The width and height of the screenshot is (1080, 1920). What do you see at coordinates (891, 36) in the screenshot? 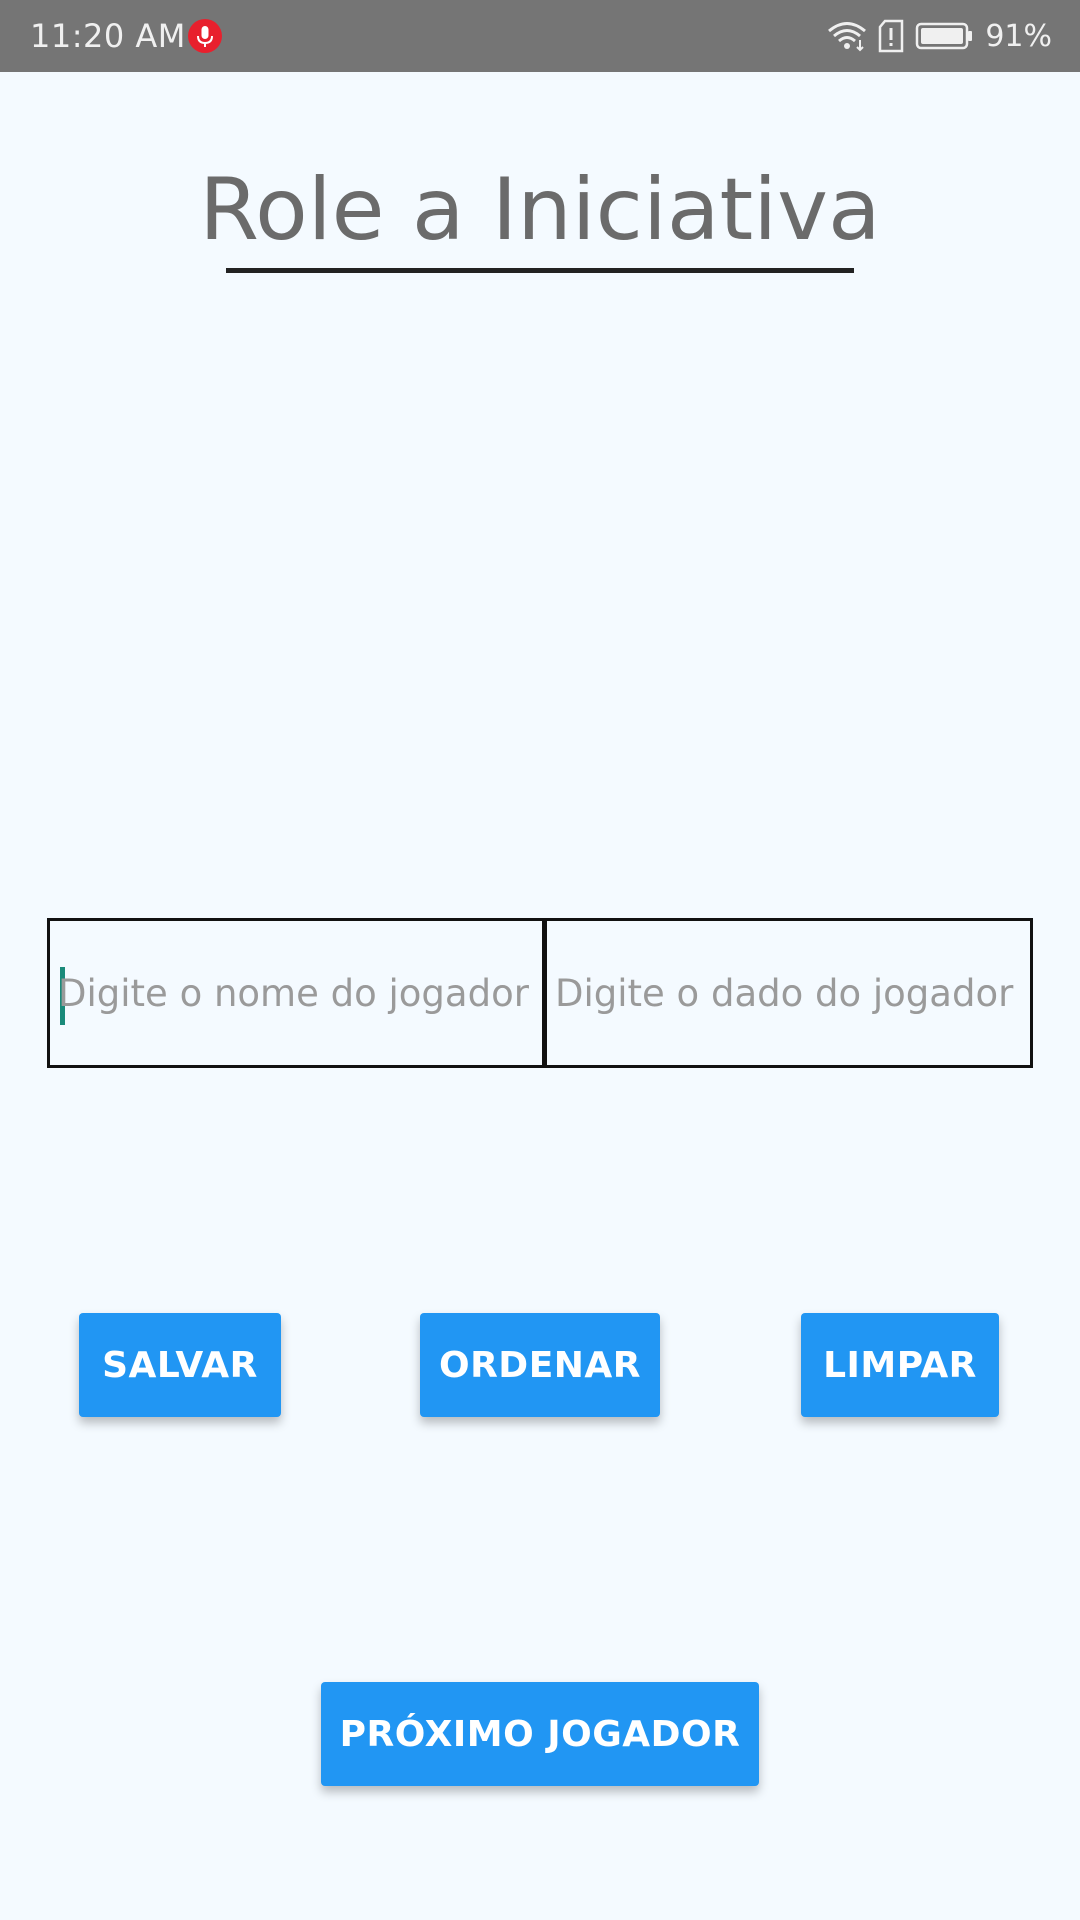
I see `sim-alert-icon` at bounding box center [891, 36].